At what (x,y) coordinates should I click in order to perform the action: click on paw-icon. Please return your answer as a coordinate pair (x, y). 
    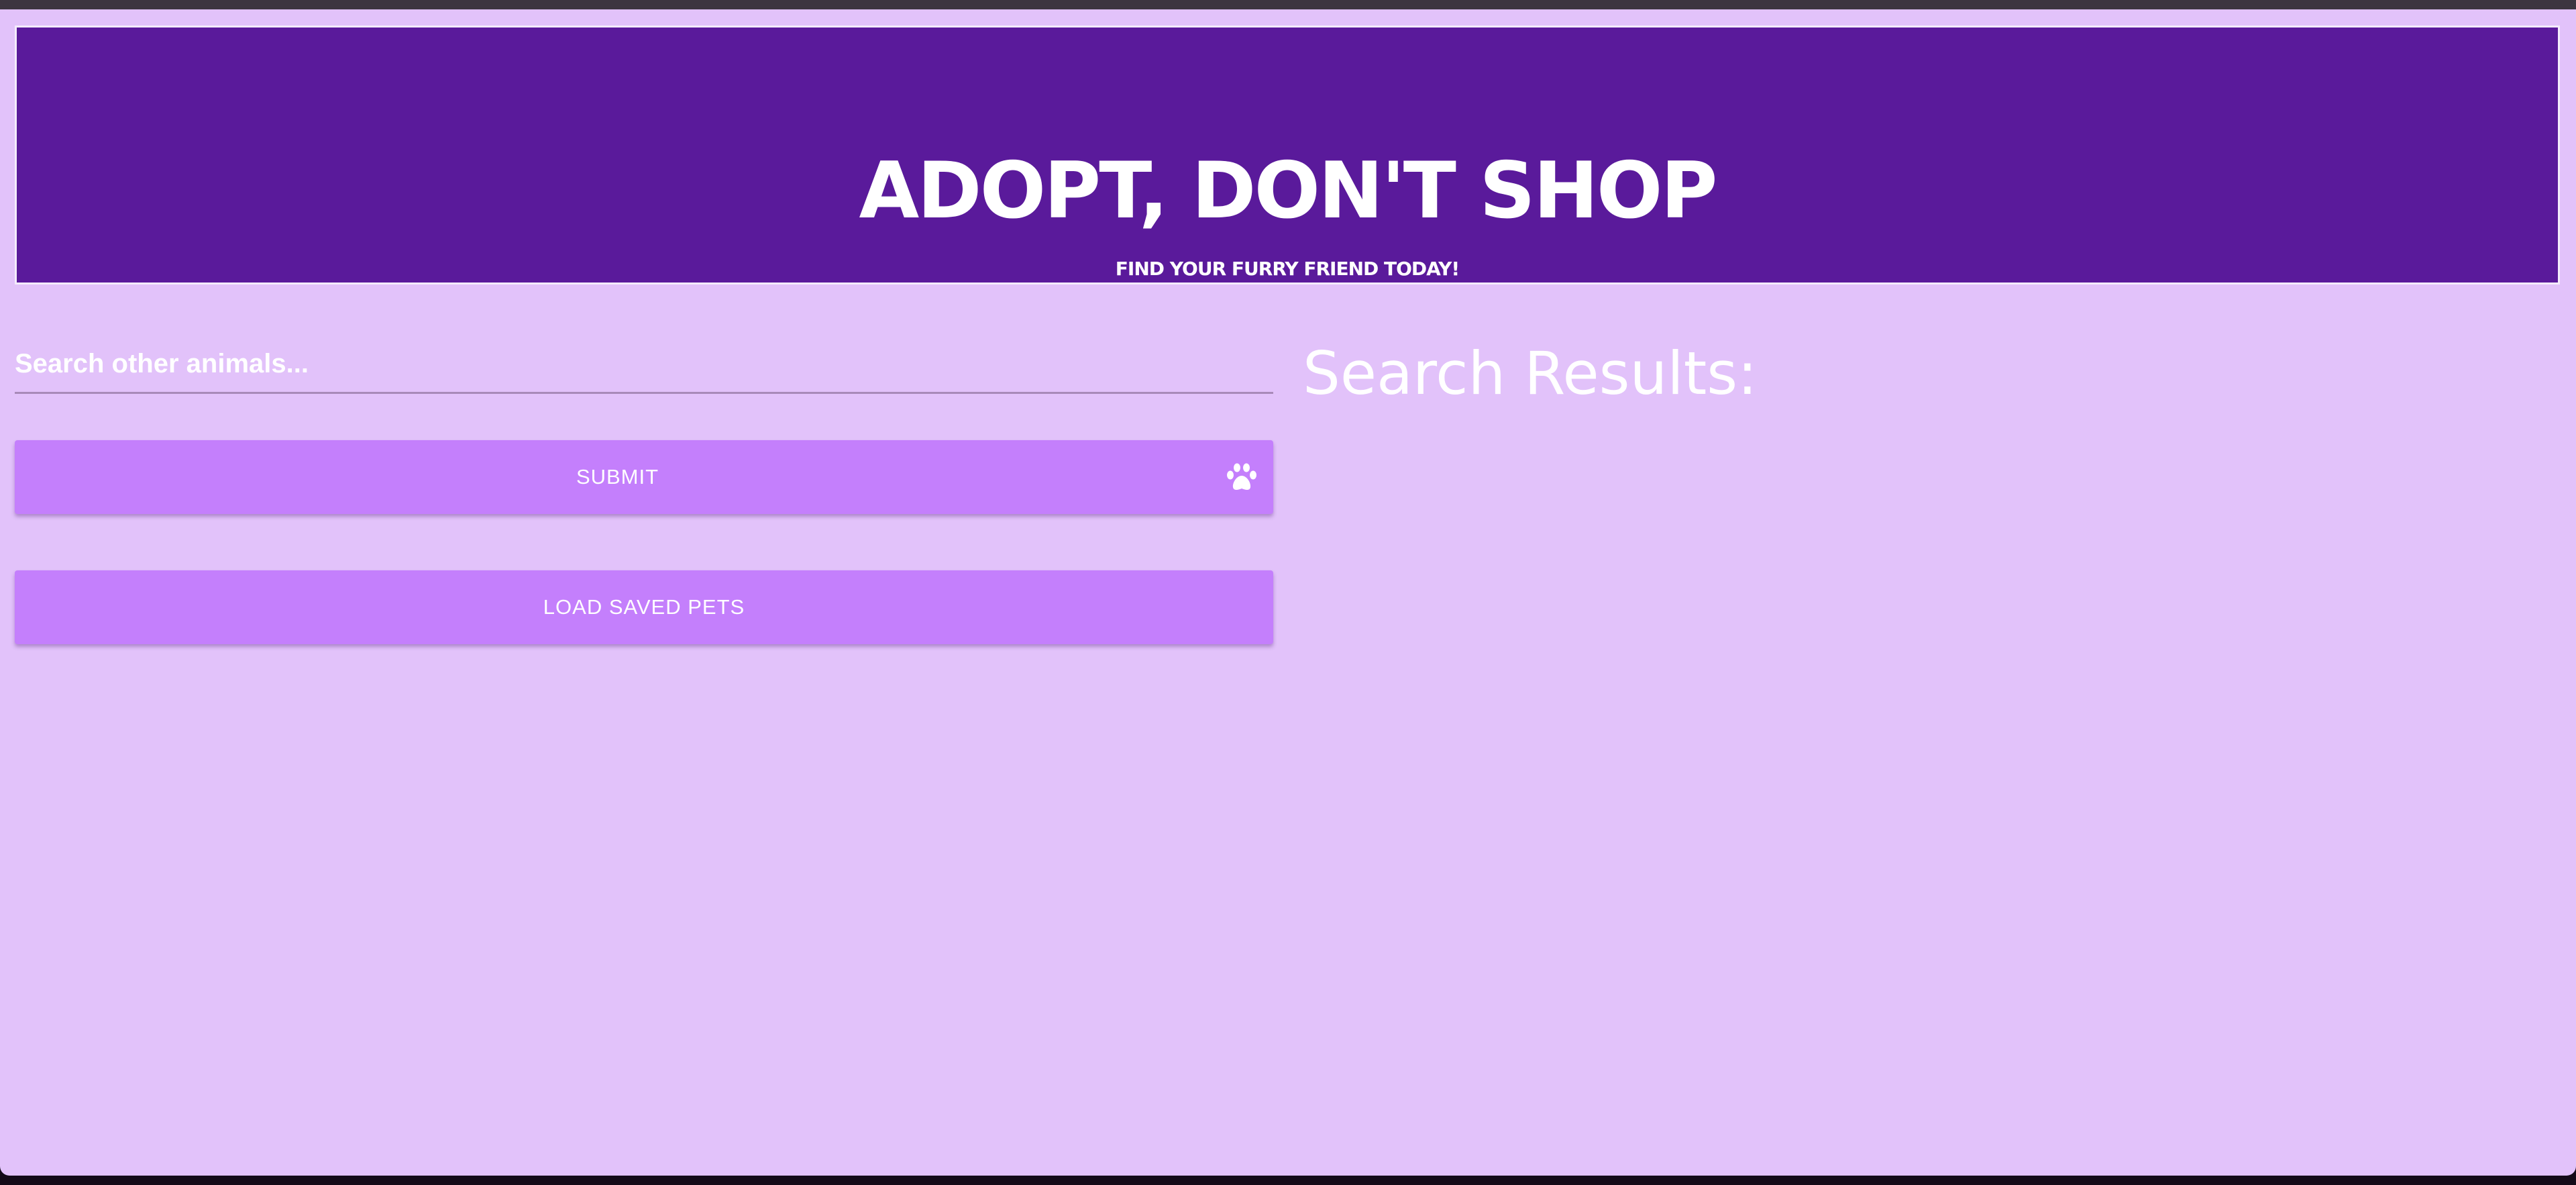
    Looking at the image, I should click on (1241, 476).